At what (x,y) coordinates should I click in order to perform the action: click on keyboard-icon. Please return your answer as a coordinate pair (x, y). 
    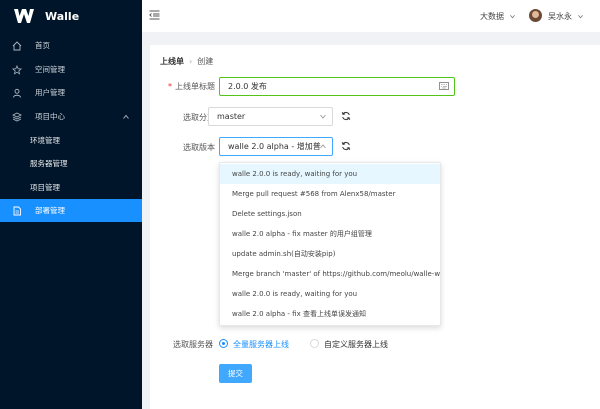
    Looking at the image, I should click on (444, 86).